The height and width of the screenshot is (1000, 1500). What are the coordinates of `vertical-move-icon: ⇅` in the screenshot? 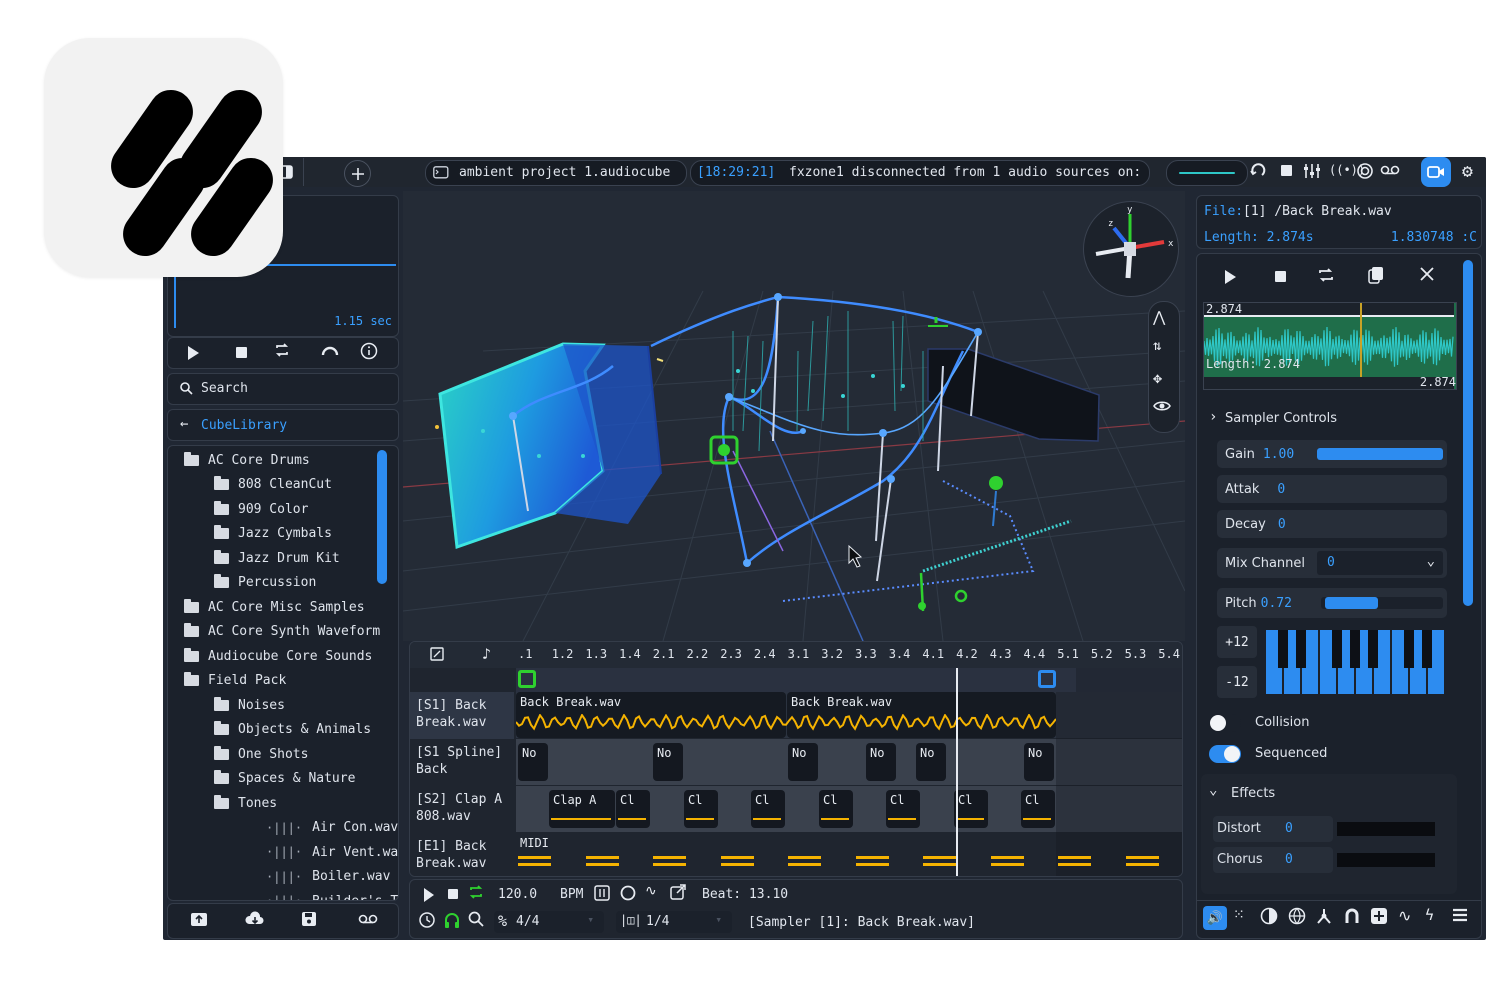 It's located at (1157, 346).